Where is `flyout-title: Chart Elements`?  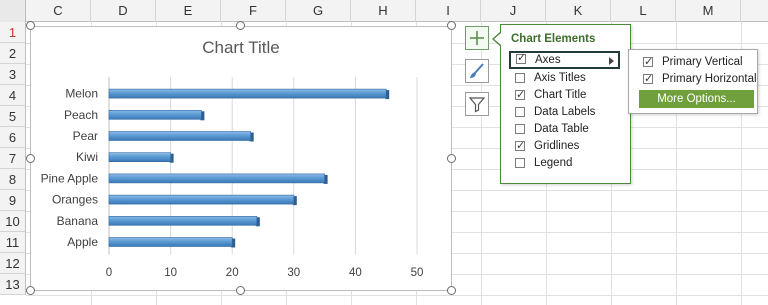
flyout-title: Chart Elements is located at coordinates (553, 39).